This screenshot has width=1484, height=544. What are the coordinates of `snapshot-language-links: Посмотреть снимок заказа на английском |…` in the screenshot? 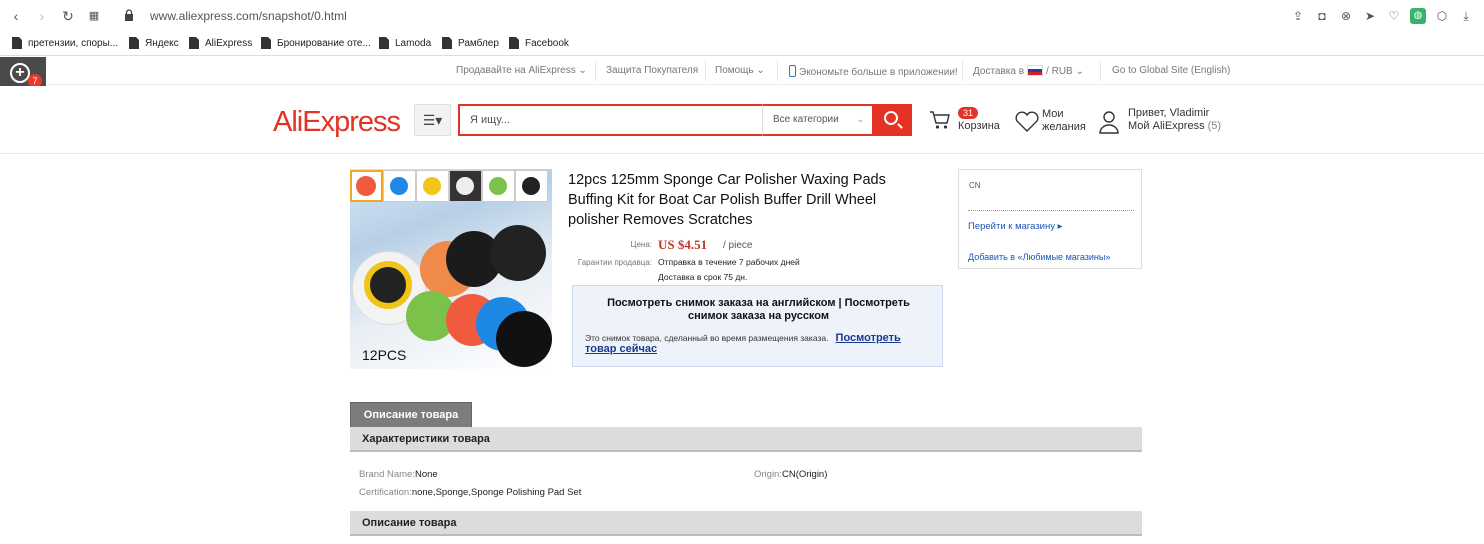 It's located at (758, 310).